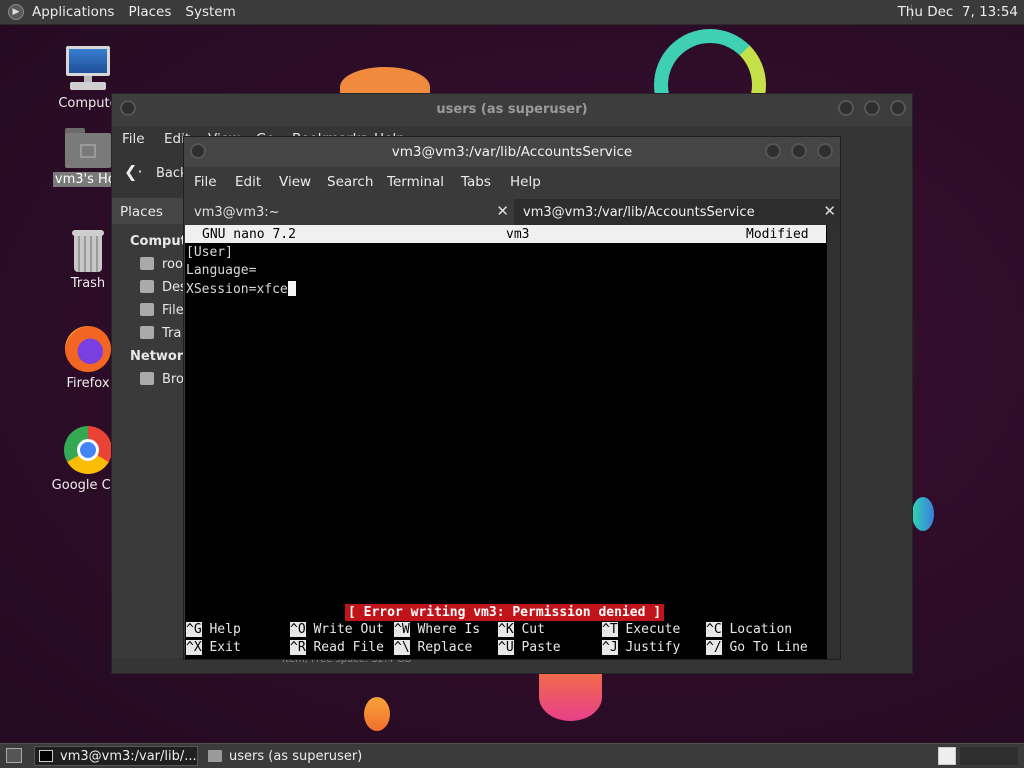 Image resolution: width=1024 pixels, height=768 pixels. What do you see at coordinates (570, 697) in the screenshot?
I see `decorative-blob-pink` at bounding box center [570, 697].